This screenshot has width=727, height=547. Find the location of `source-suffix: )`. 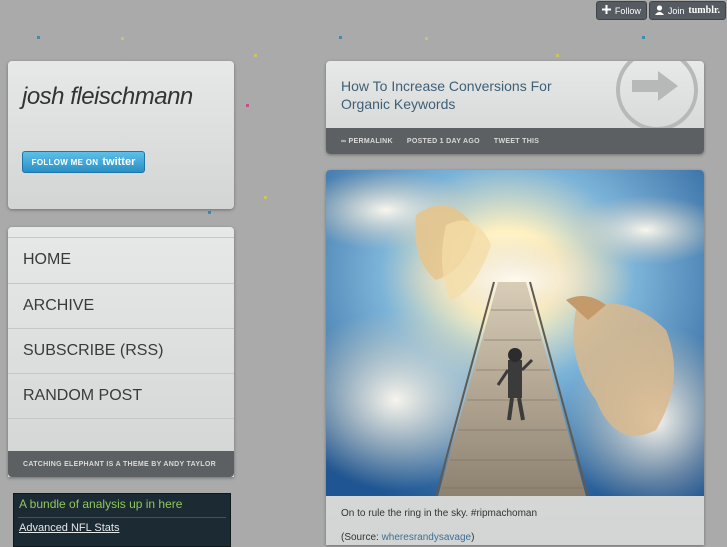

source-suffix: ) is located at coordinates (473, 537).